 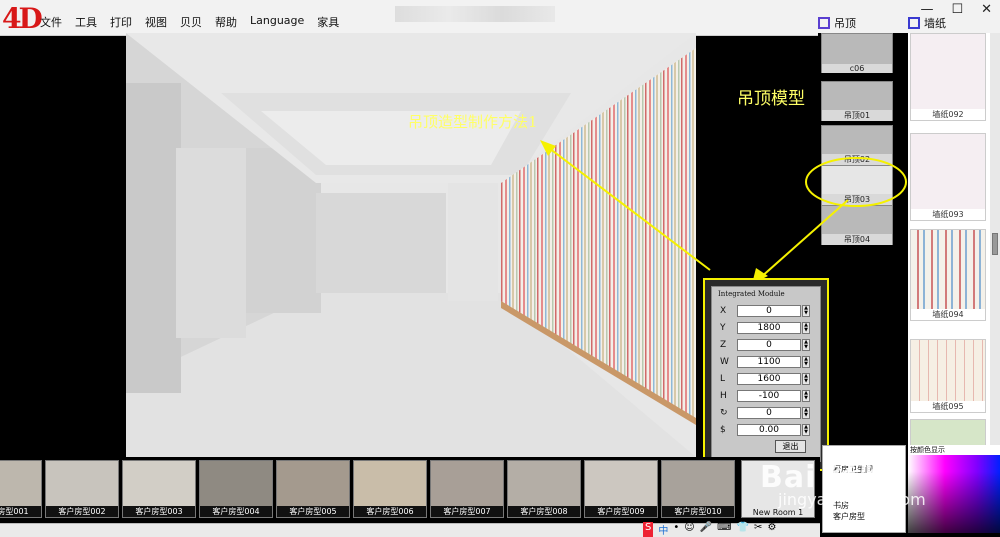 I want to click on room-name: 客户房型004, so click(x=236, y=511).